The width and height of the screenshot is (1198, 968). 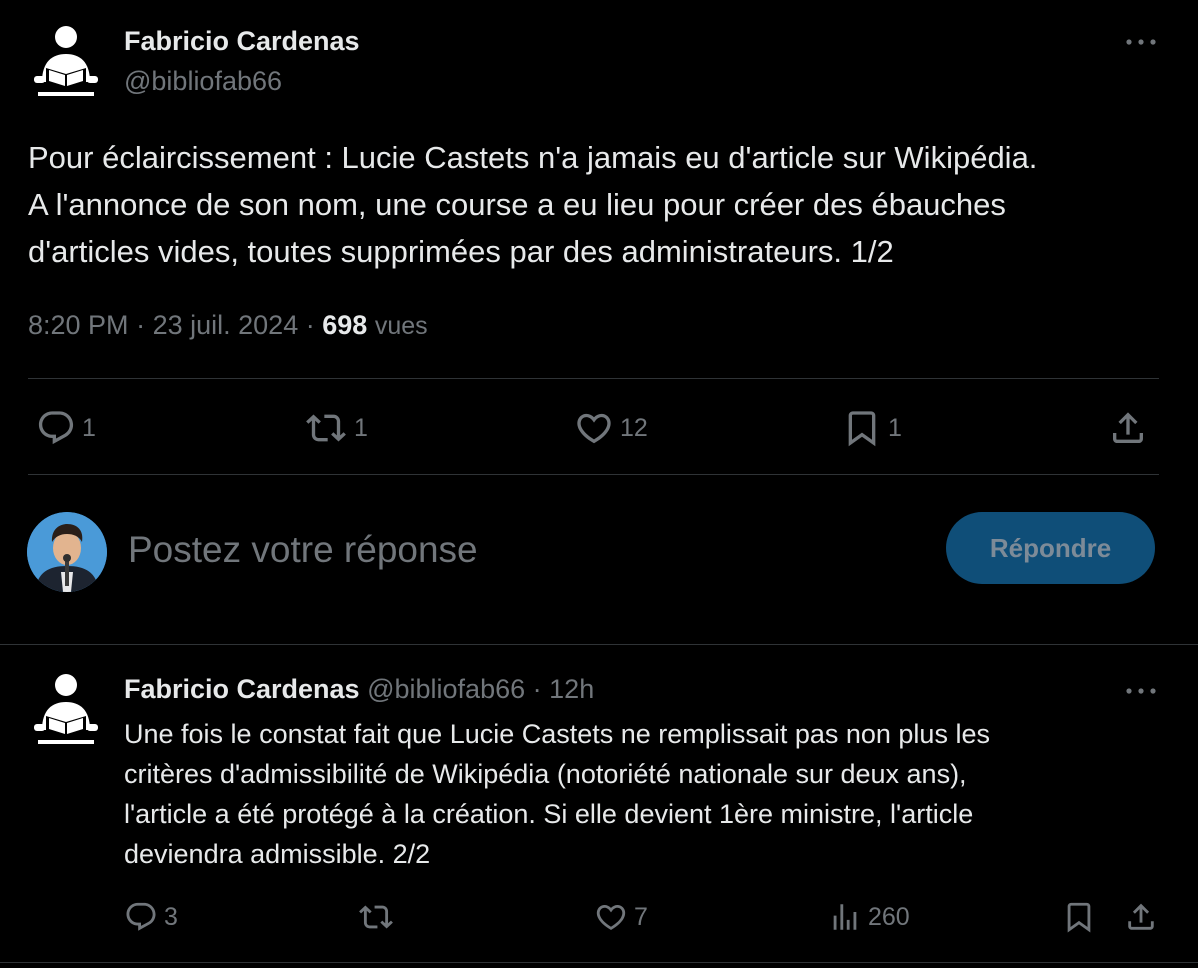 I want to click on tweet-meta: 8:20 PM · 23 juil. 2024 · 698 vues, so click(x=228, y=325).